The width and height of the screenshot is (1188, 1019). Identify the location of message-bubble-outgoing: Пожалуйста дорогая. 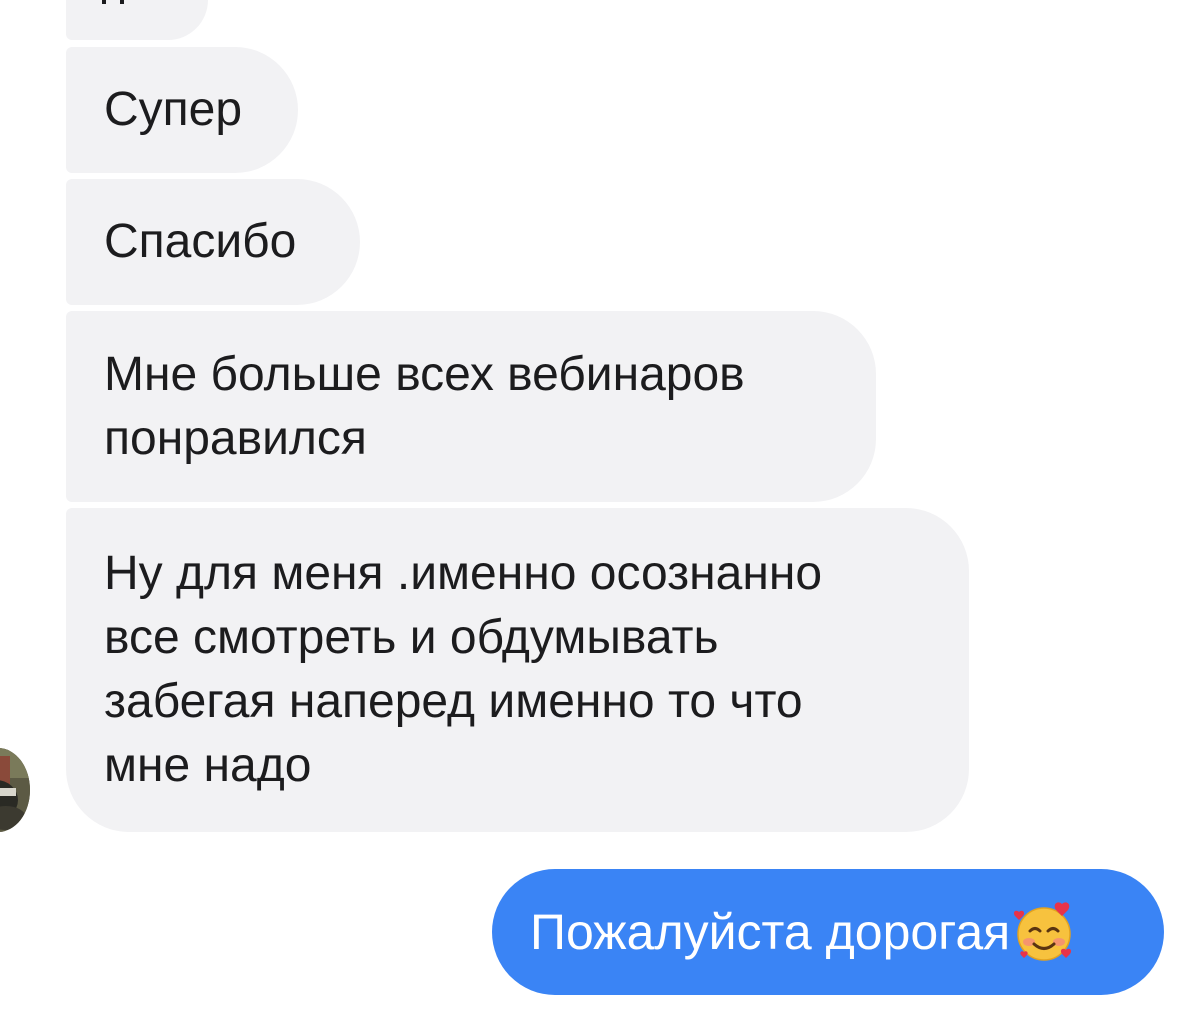
(828, 932).